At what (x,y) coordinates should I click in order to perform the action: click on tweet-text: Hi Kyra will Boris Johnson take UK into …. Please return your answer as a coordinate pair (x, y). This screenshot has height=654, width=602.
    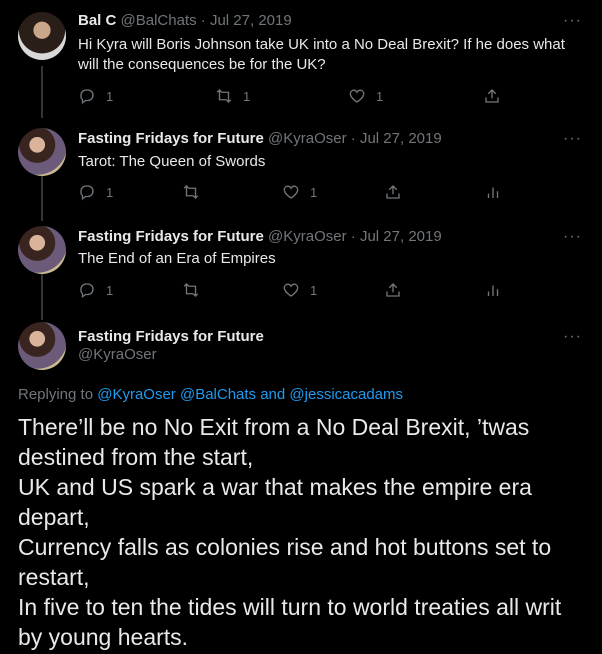
    Looking at the image, I should click on (321, 54).